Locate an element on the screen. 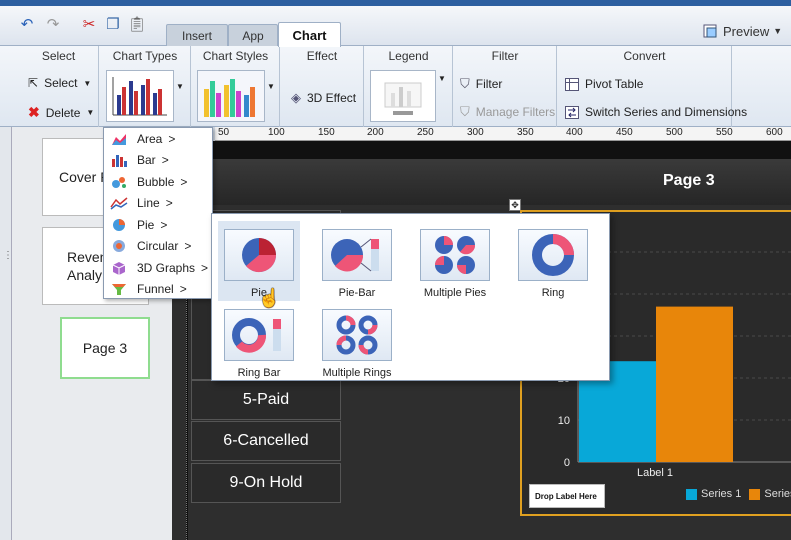  menu-item-funnel: Funnel > is located at coordinates (158, 290).